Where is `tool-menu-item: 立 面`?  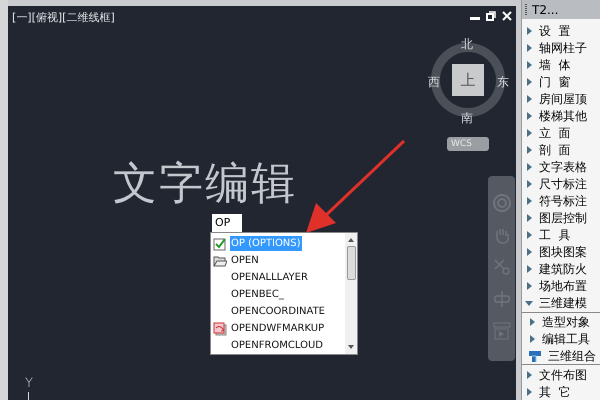
tool-menu-item: 立 面 is located at coordinates (555, 132).